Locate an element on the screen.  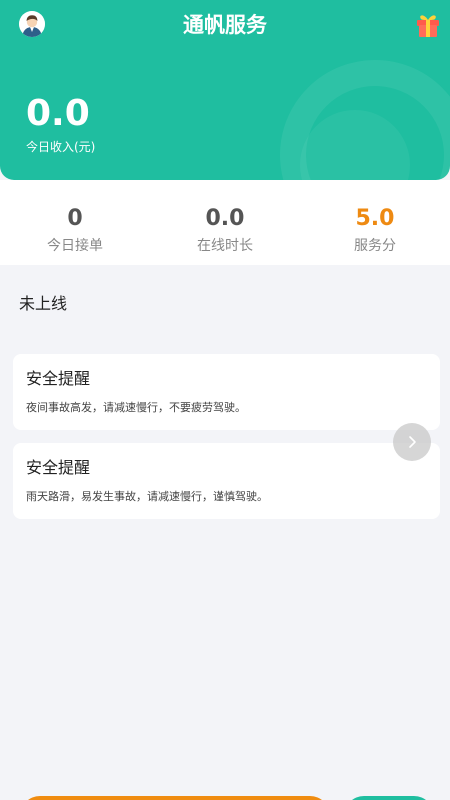
stat-today-orders: 0 今日接单 is located at coordinates (75, 222).